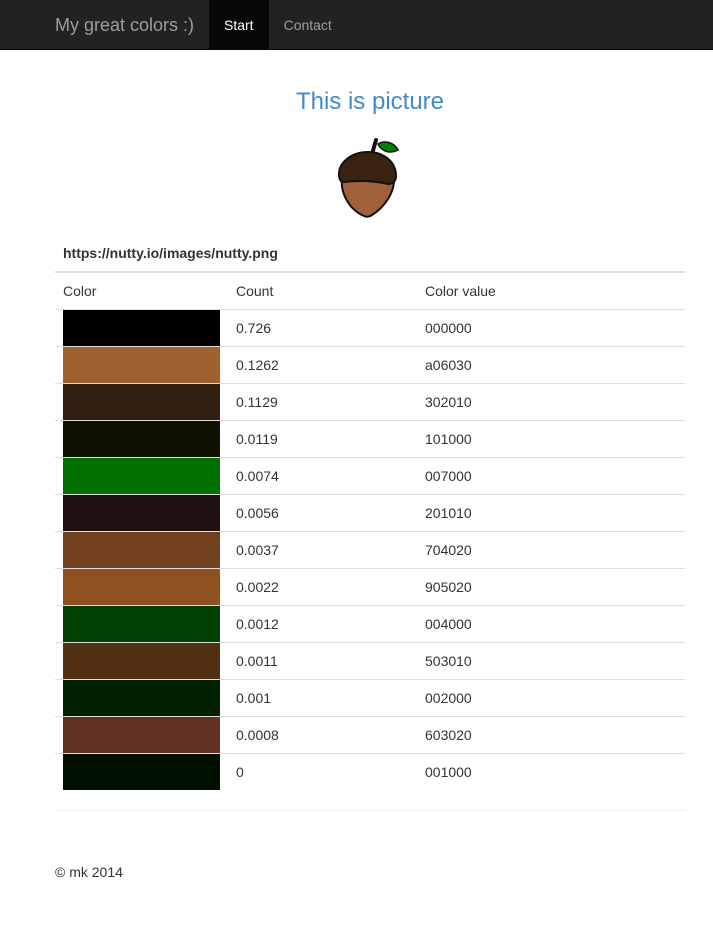 Image resolution: width=713 pixels, height=935 pixels. I want to click on count-cell: 0, so click(240, 771).